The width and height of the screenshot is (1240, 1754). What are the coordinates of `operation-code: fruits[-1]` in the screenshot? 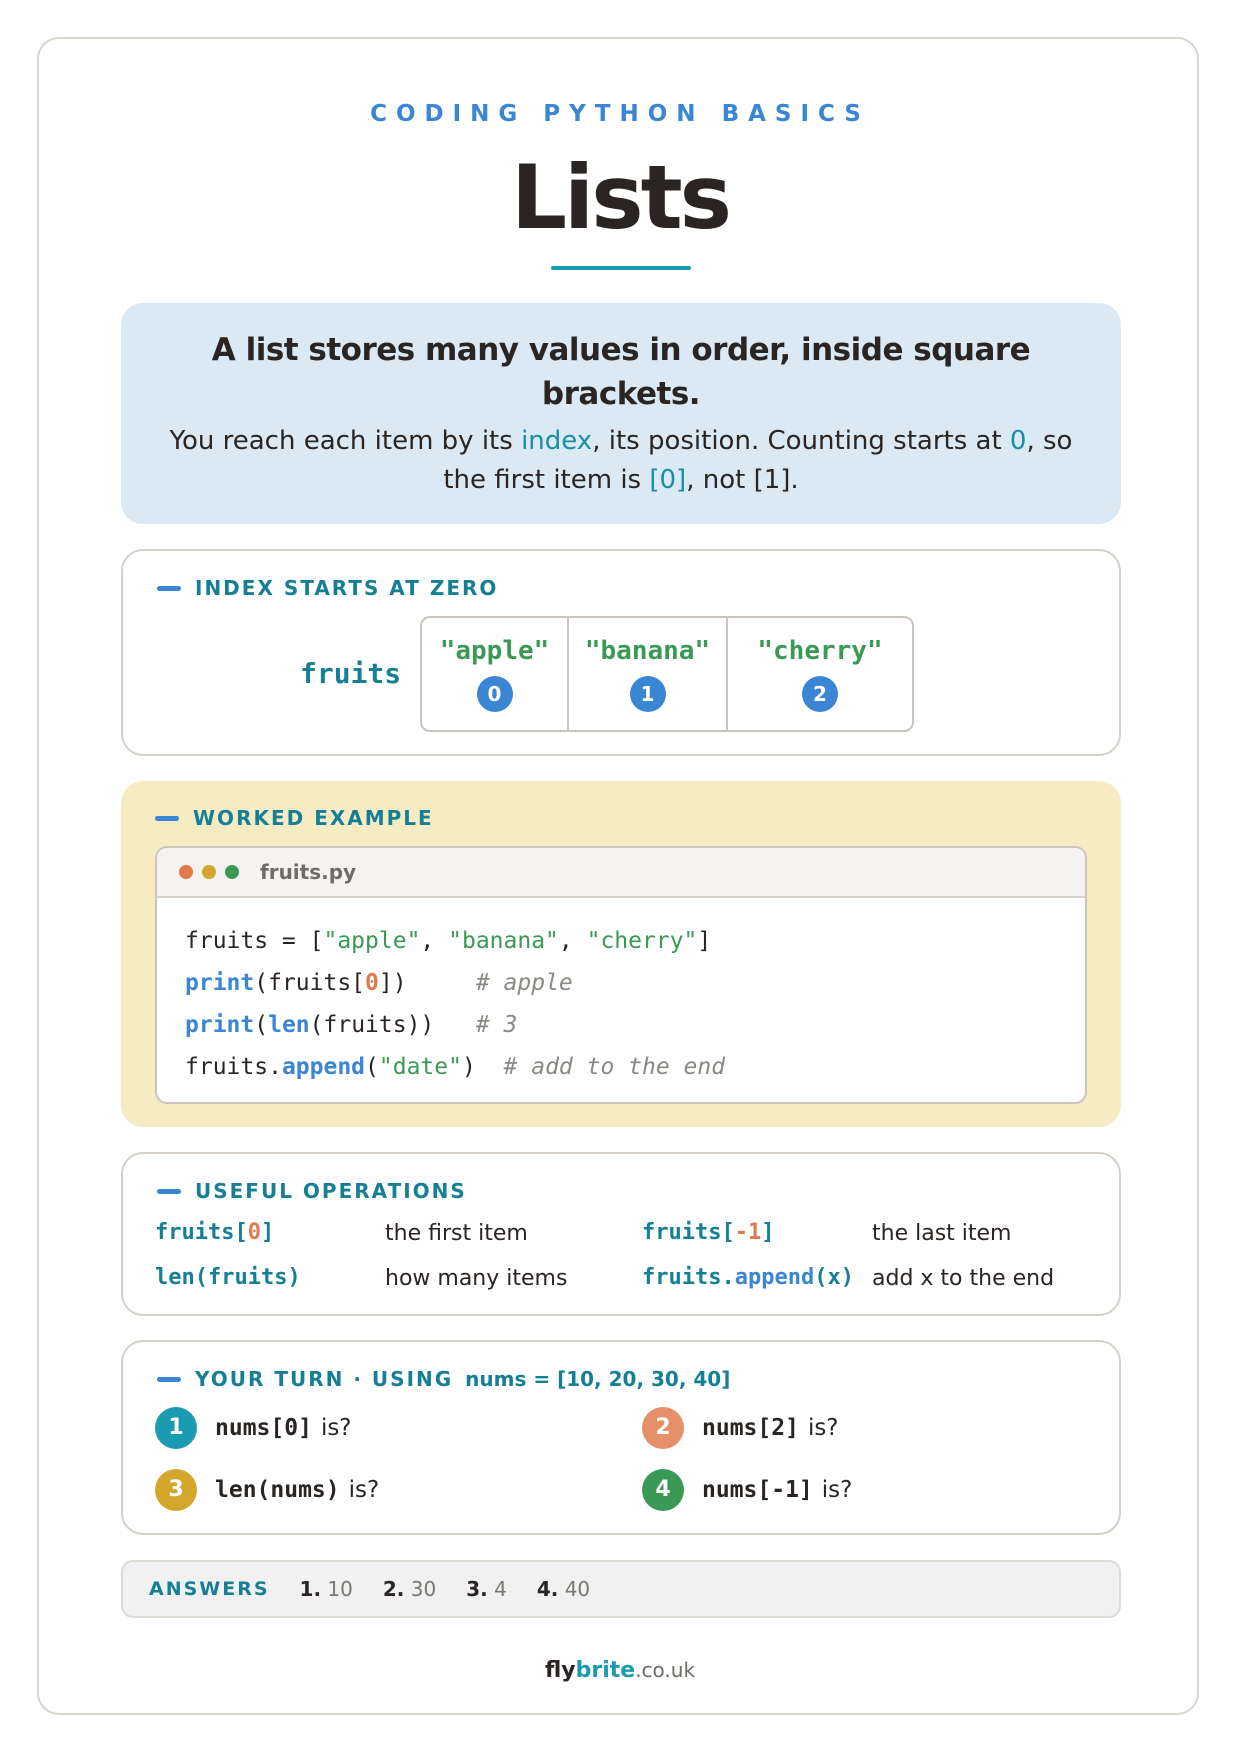 It's located at (708, 1232).